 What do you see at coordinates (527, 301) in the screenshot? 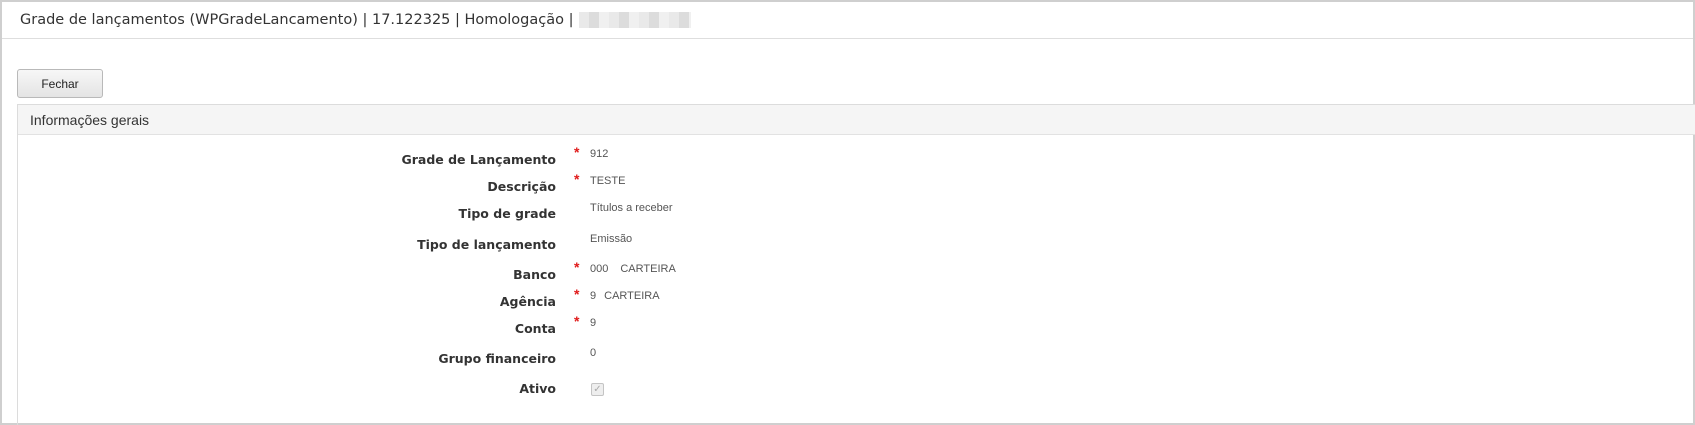
I see `agencia-label: Agência` at bounding box center [527, 301].